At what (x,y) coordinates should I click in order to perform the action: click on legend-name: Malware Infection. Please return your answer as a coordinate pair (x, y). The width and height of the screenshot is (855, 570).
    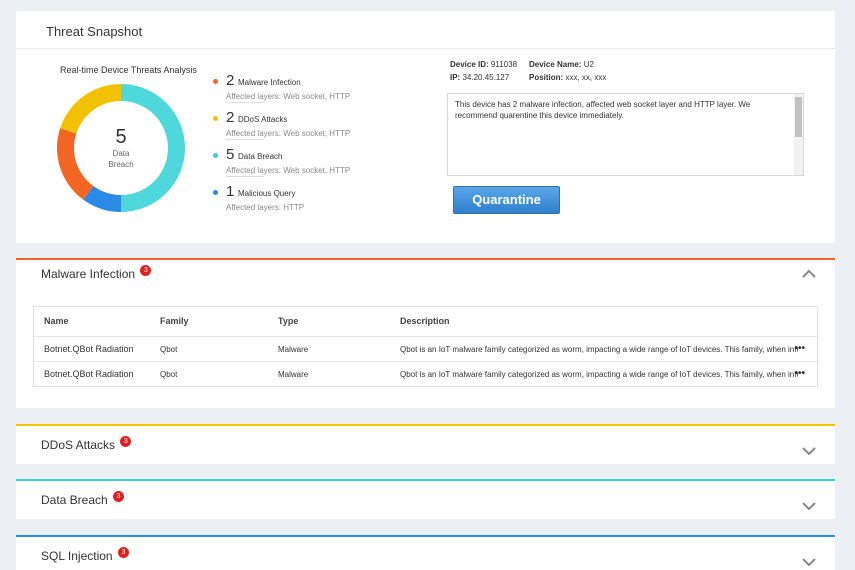
    Looking at the image, I should click on (269, 82).